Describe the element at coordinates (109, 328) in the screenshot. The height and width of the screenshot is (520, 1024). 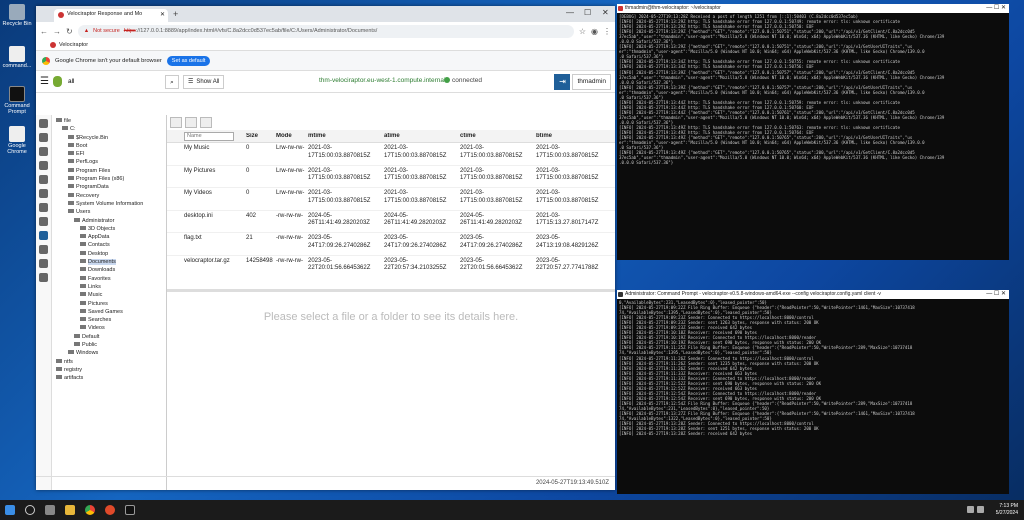
I see `tree-node: Videos` at that location.